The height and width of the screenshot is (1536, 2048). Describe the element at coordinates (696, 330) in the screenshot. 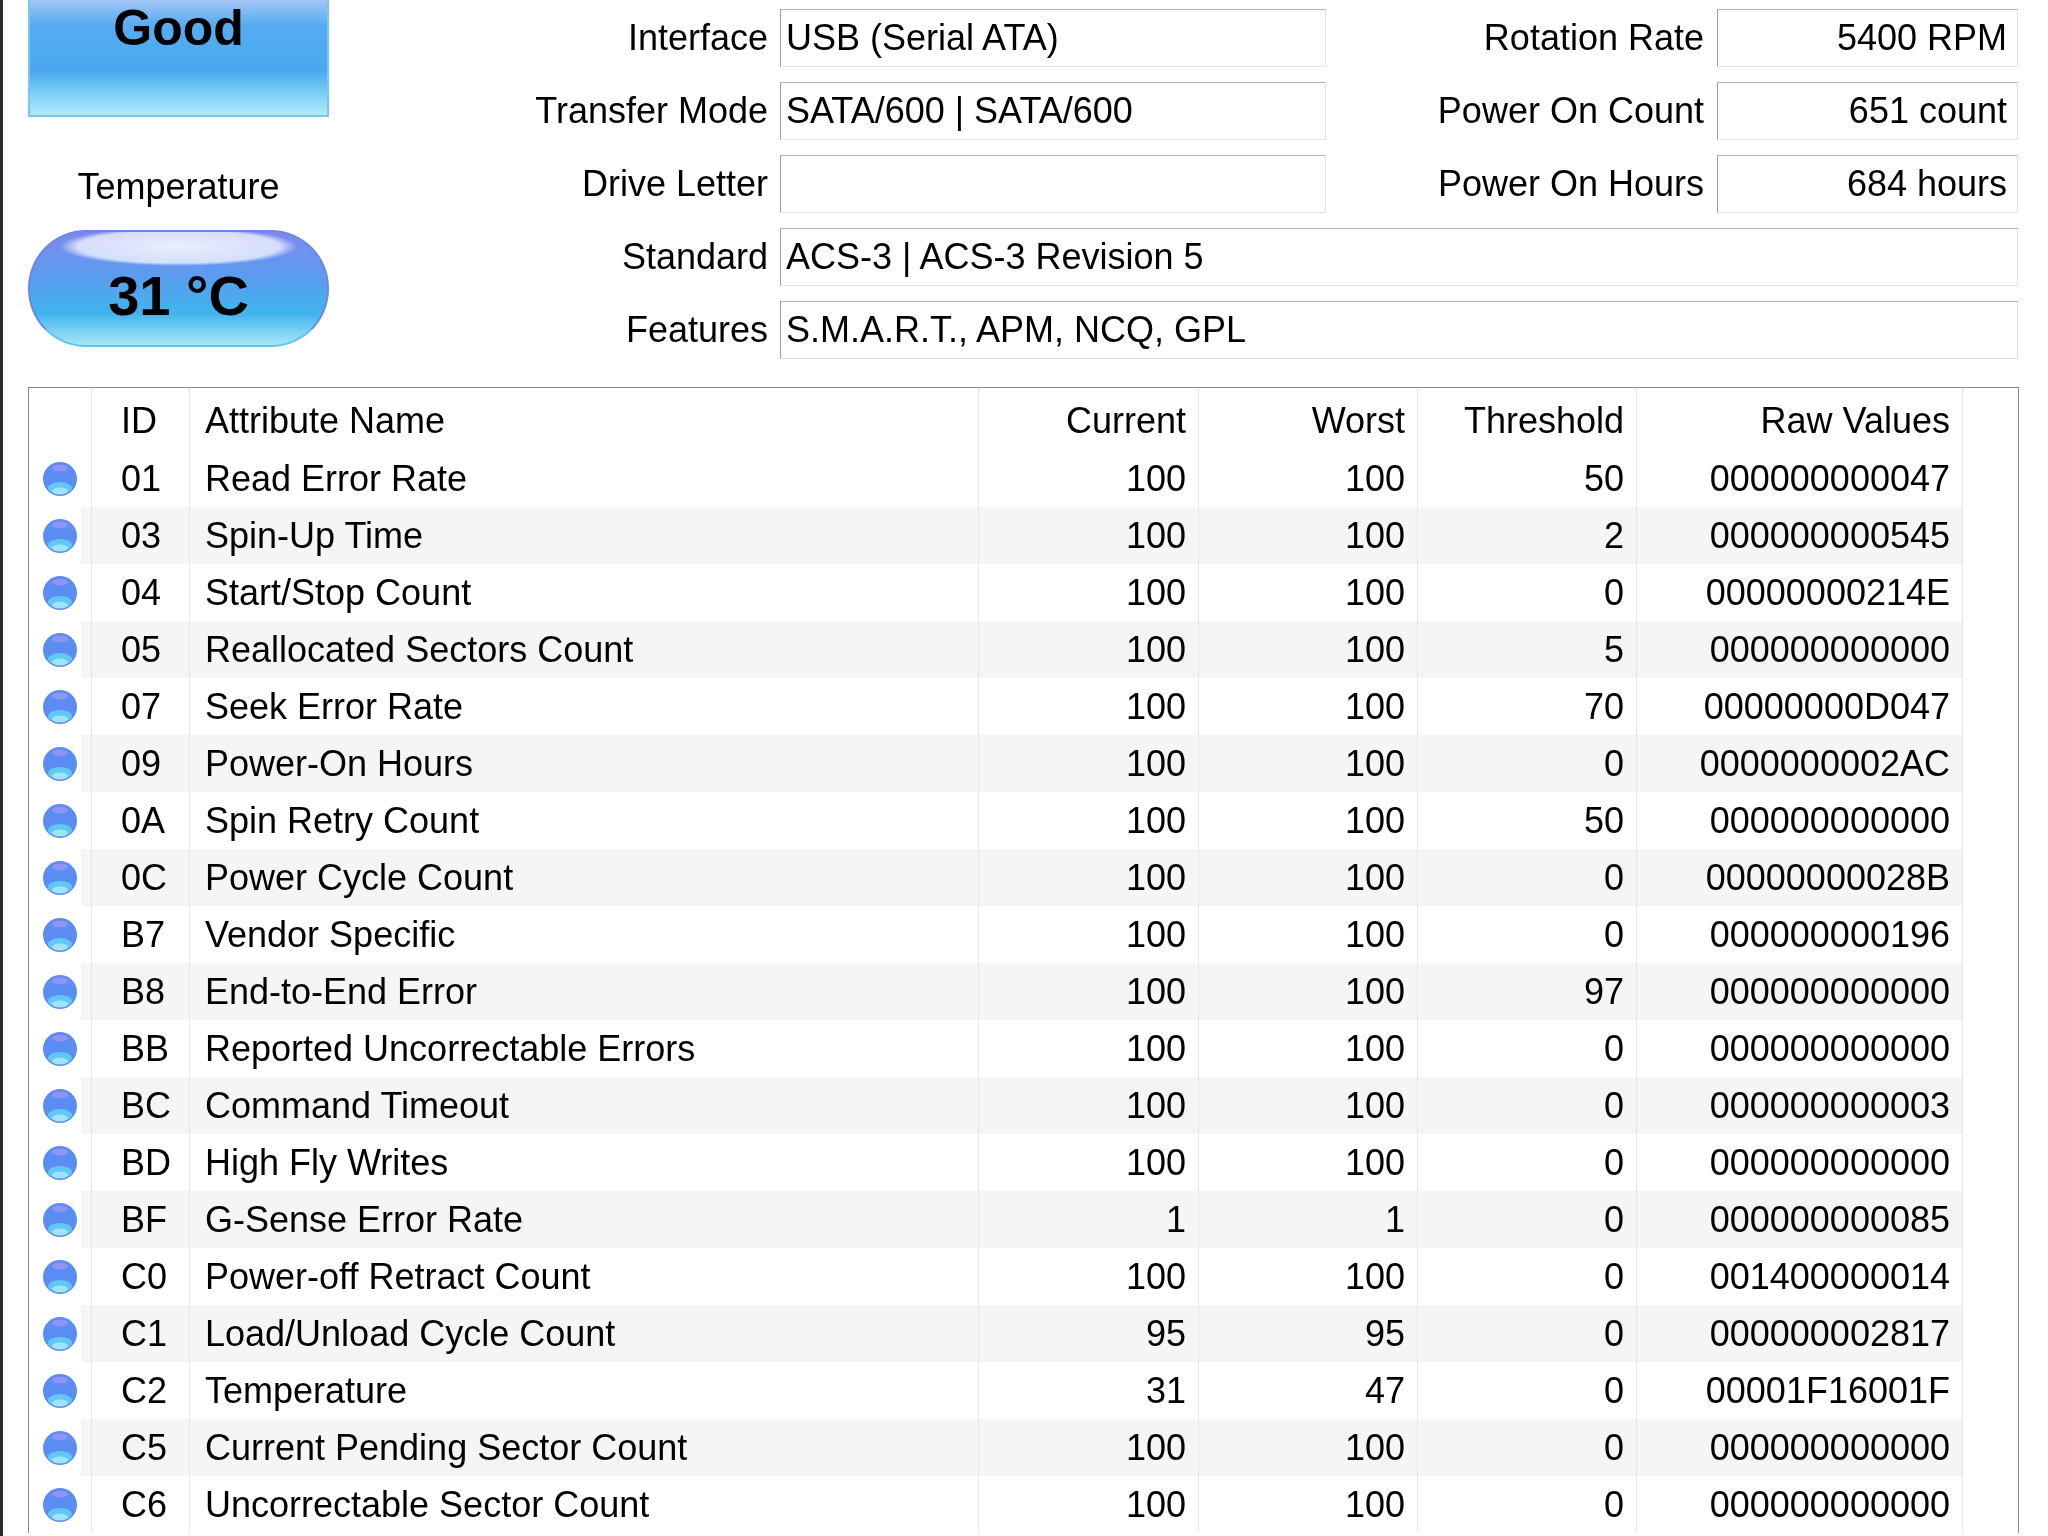

I see `field-label: Features` at that location.